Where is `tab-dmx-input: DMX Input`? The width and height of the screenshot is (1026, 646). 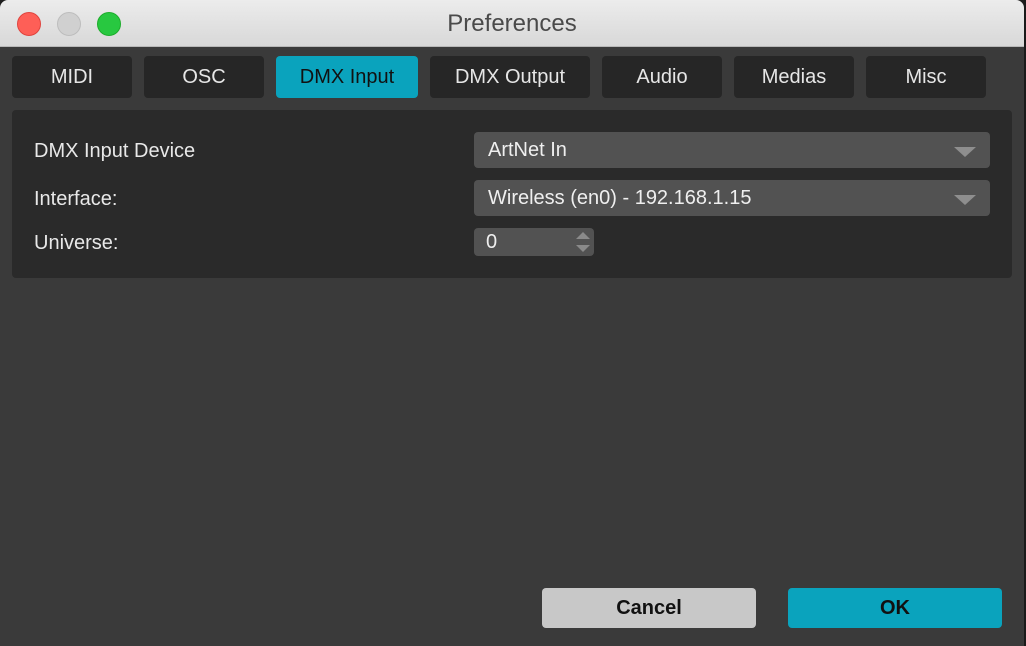
tab-dmx-input: DMX Input is located at coordinates (347, 77).